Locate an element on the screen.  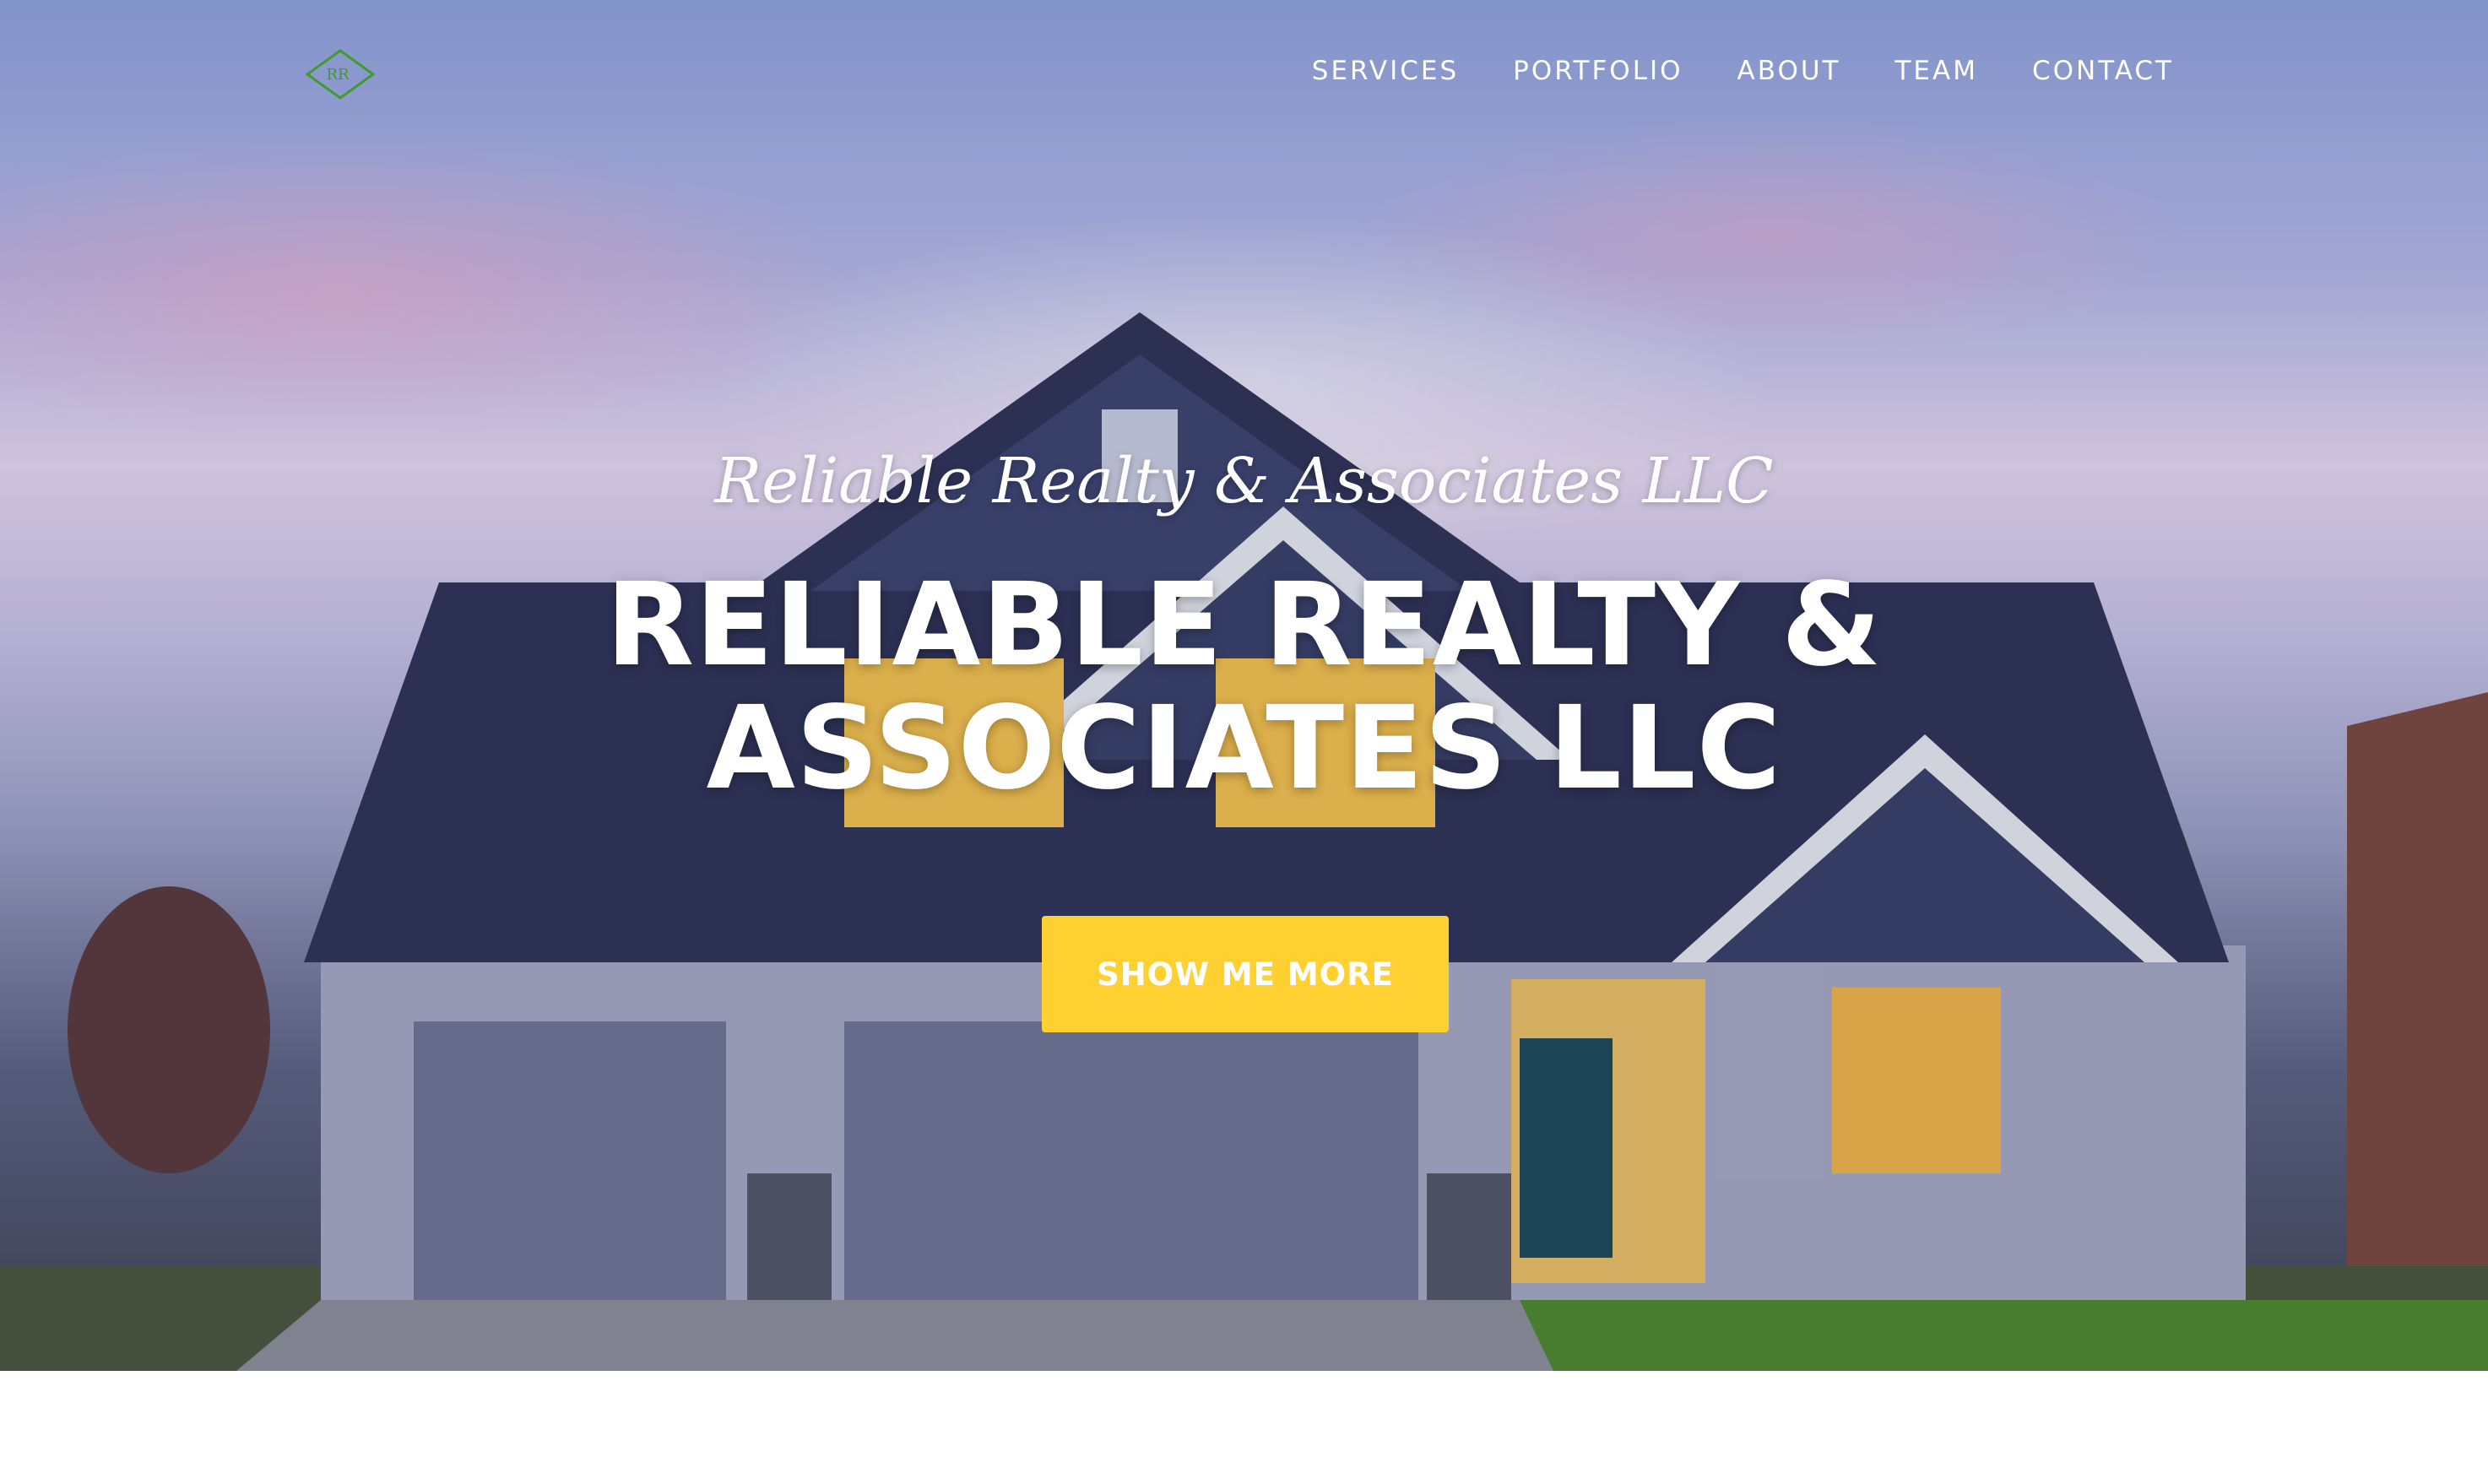
headline-line-2: ASSOCIATES LLC is located at coordinates (1244, 748).